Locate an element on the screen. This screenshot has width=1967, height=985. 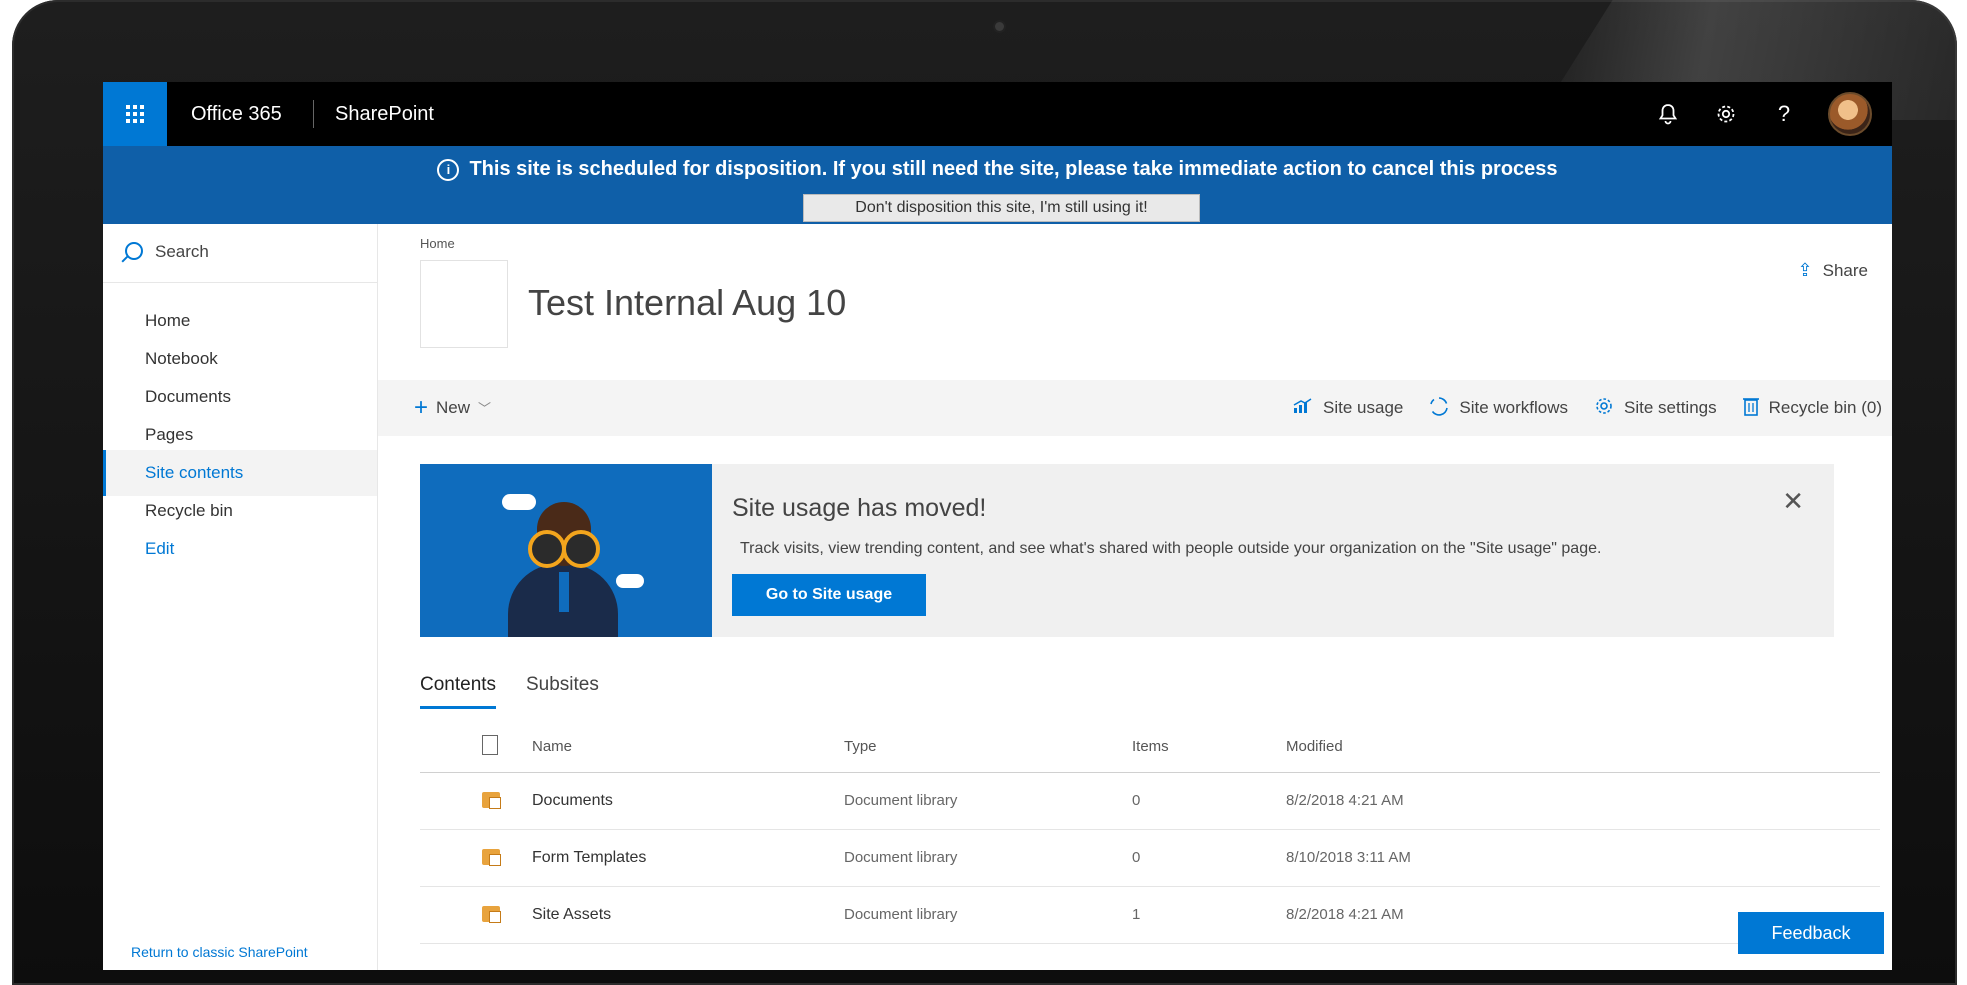
return-to-classic-link: Return to classic SharePoint is located at coordinates (219, 952).